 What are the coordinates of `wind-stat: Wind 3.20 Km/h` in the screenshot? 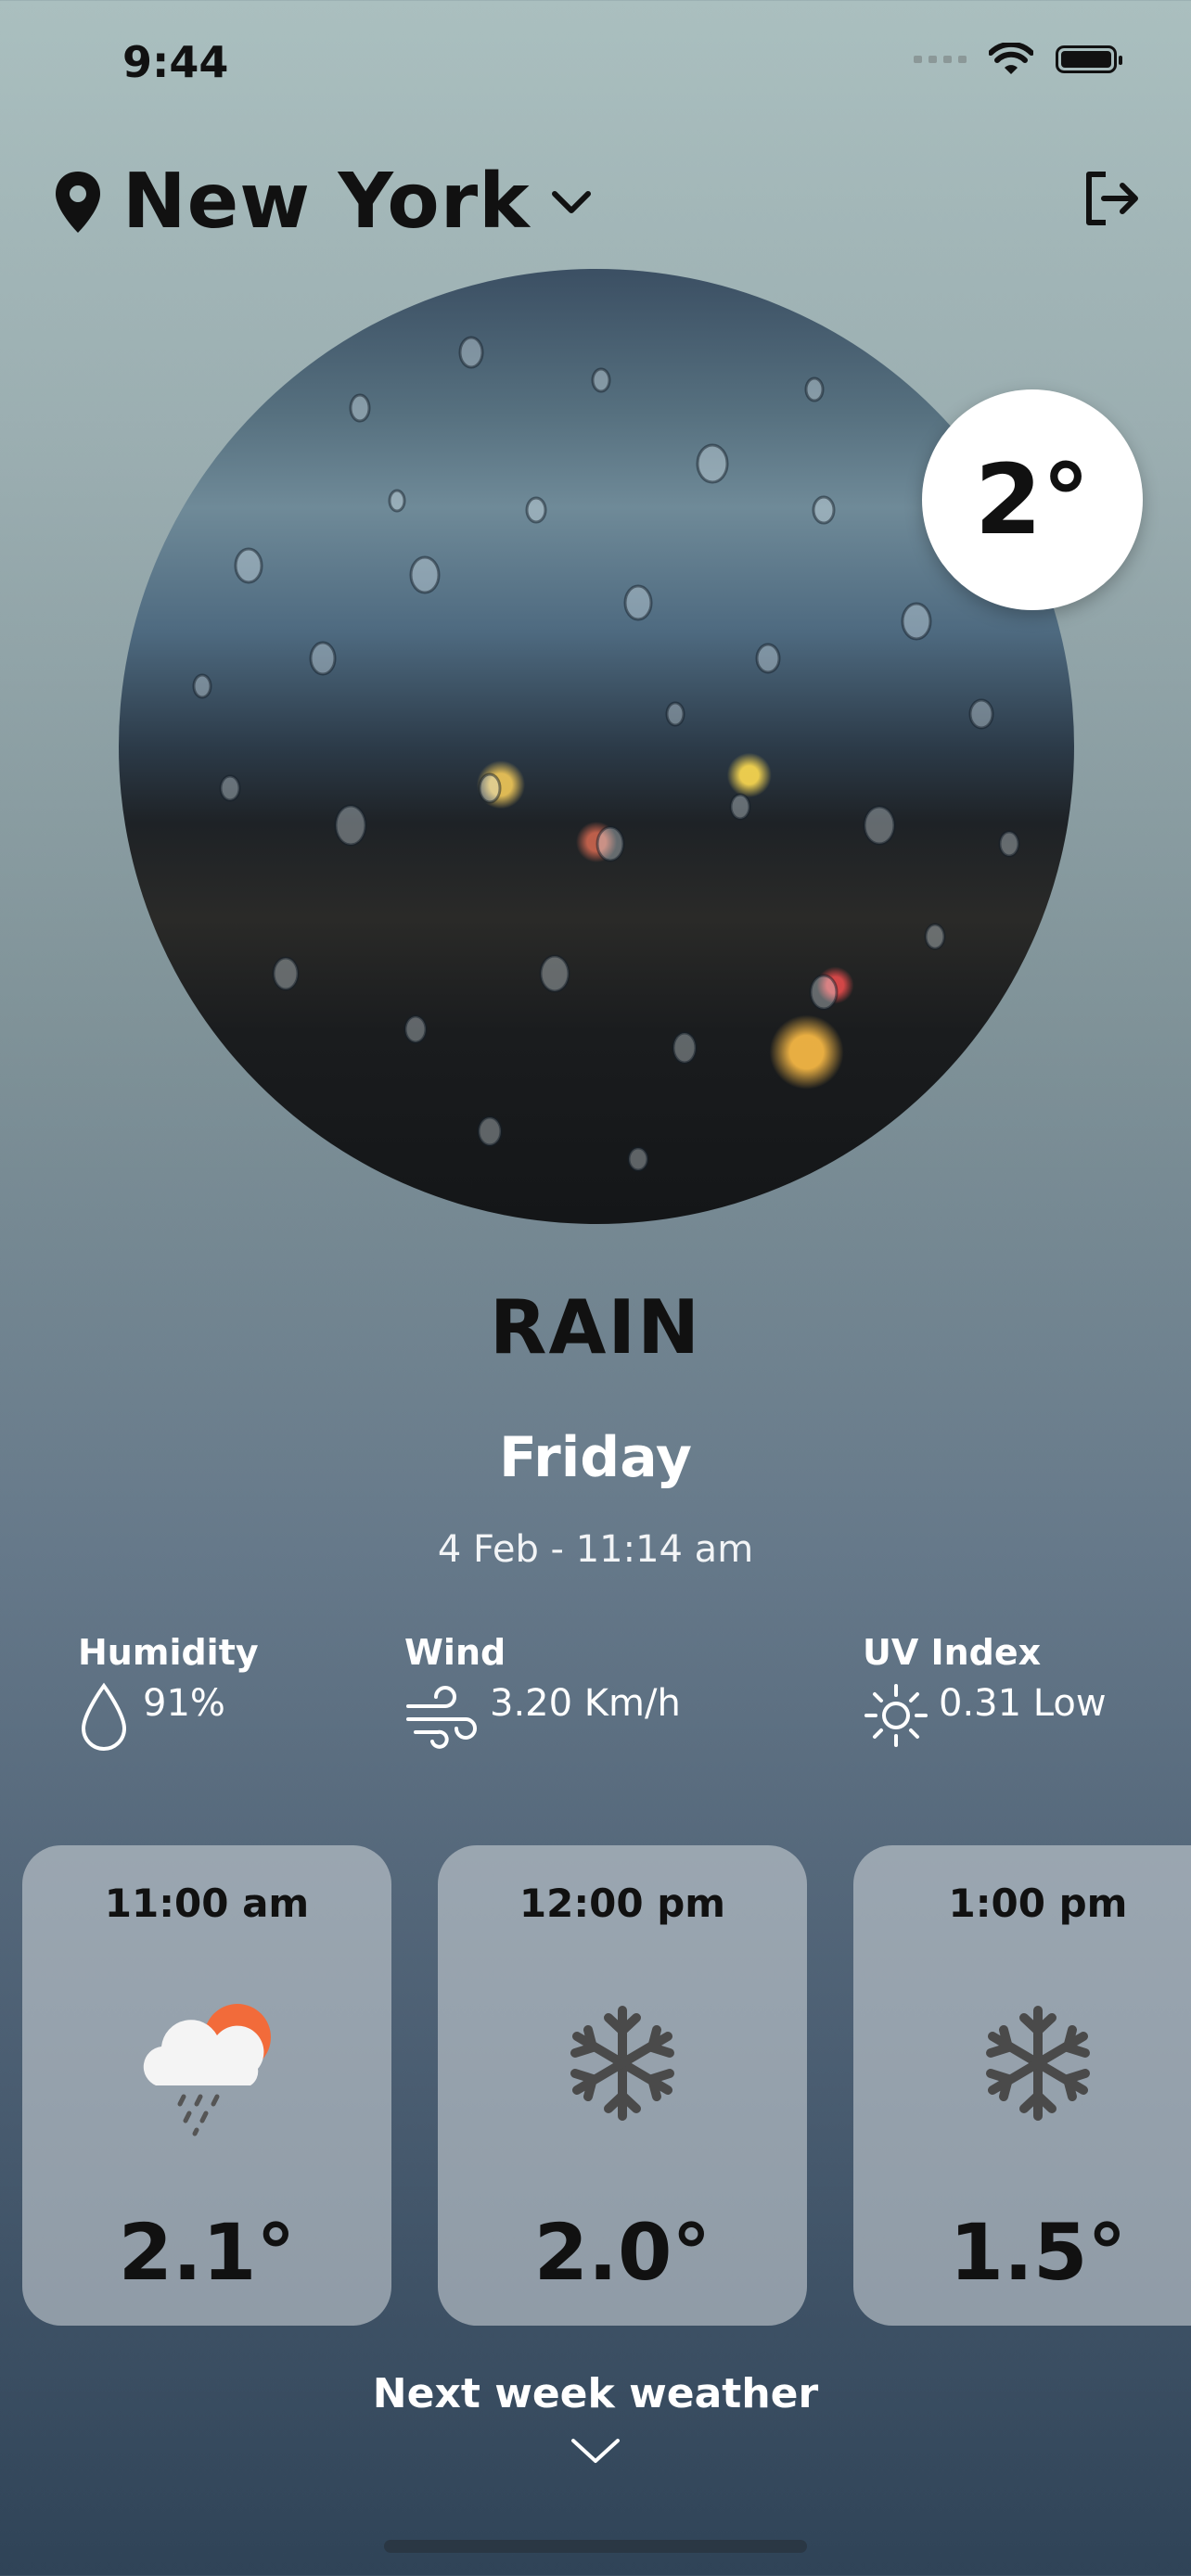 It's located at (542, 1691).